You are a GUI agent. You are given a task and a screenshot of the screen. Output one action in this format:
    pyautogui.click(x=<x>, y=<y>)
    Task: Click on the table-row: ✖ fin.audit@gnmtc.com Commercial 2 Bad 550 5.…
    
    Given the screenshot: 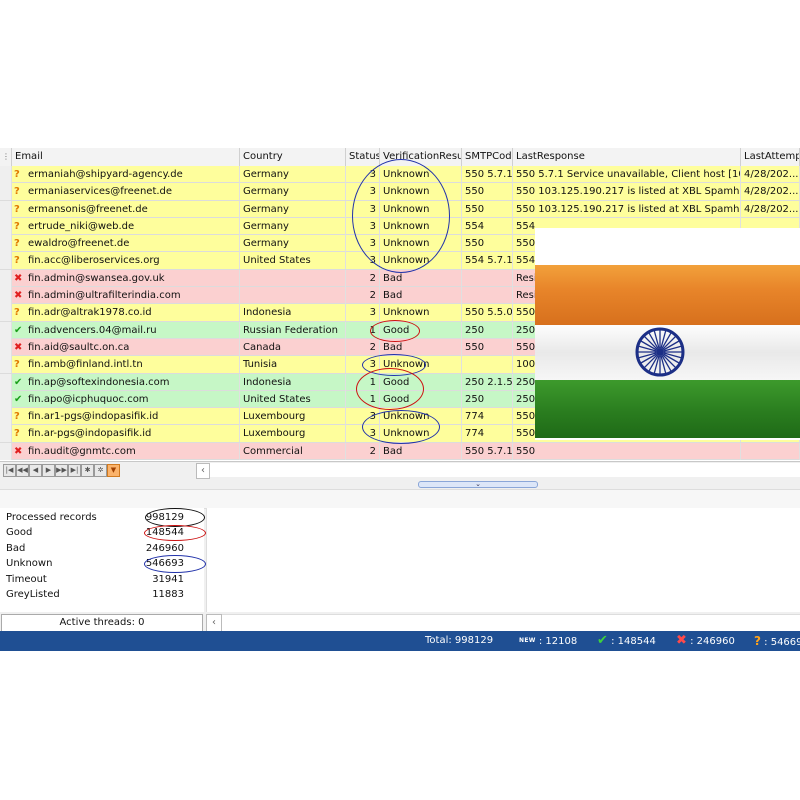 What is the action you would take?
    pyautogui.click(x=400, y=451)
    